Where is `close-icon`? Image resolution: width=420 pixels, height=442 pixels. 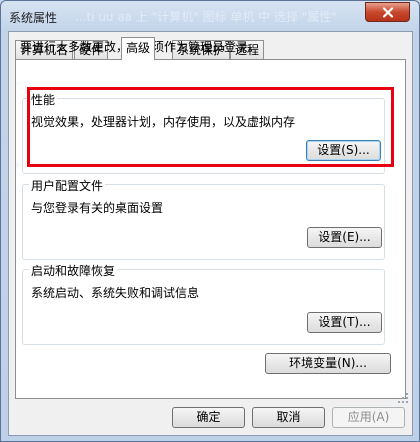
close-icon is located at coordinates (387, 12).